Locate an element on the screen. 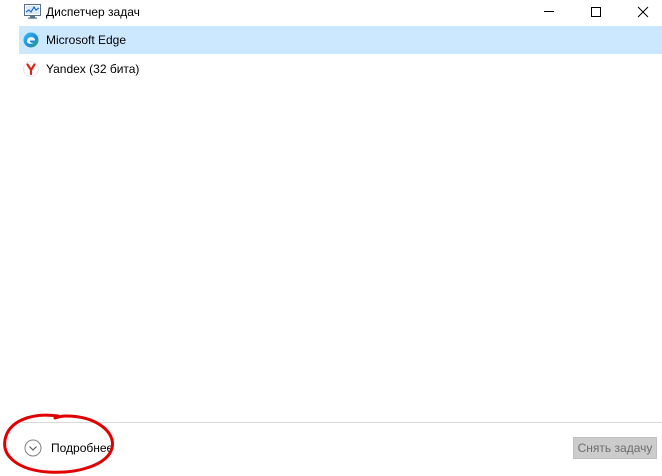  task-manager-icon is located at coordinates (32, 11).